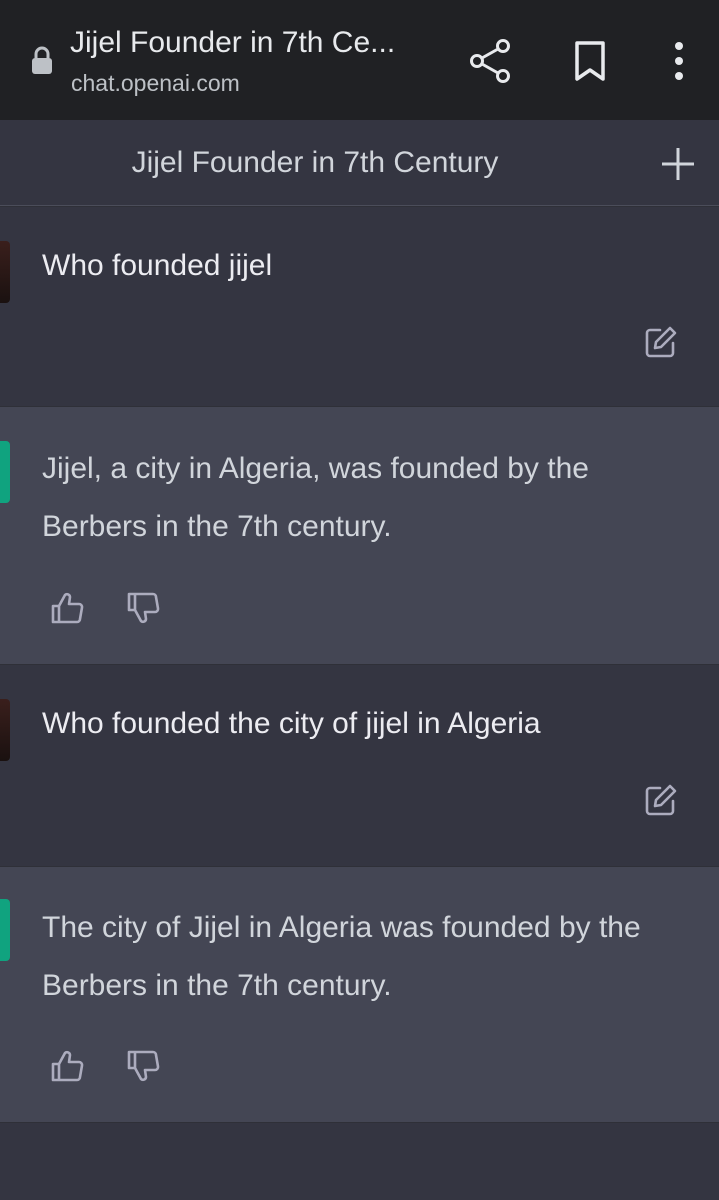 The width and height of the screenshot is (719, 1200). What do you see at coordinates (291, 723) in the screenshot?
I see `message-text: Who founded the city of jijel in Algeria` at bounding box center [291, 723].